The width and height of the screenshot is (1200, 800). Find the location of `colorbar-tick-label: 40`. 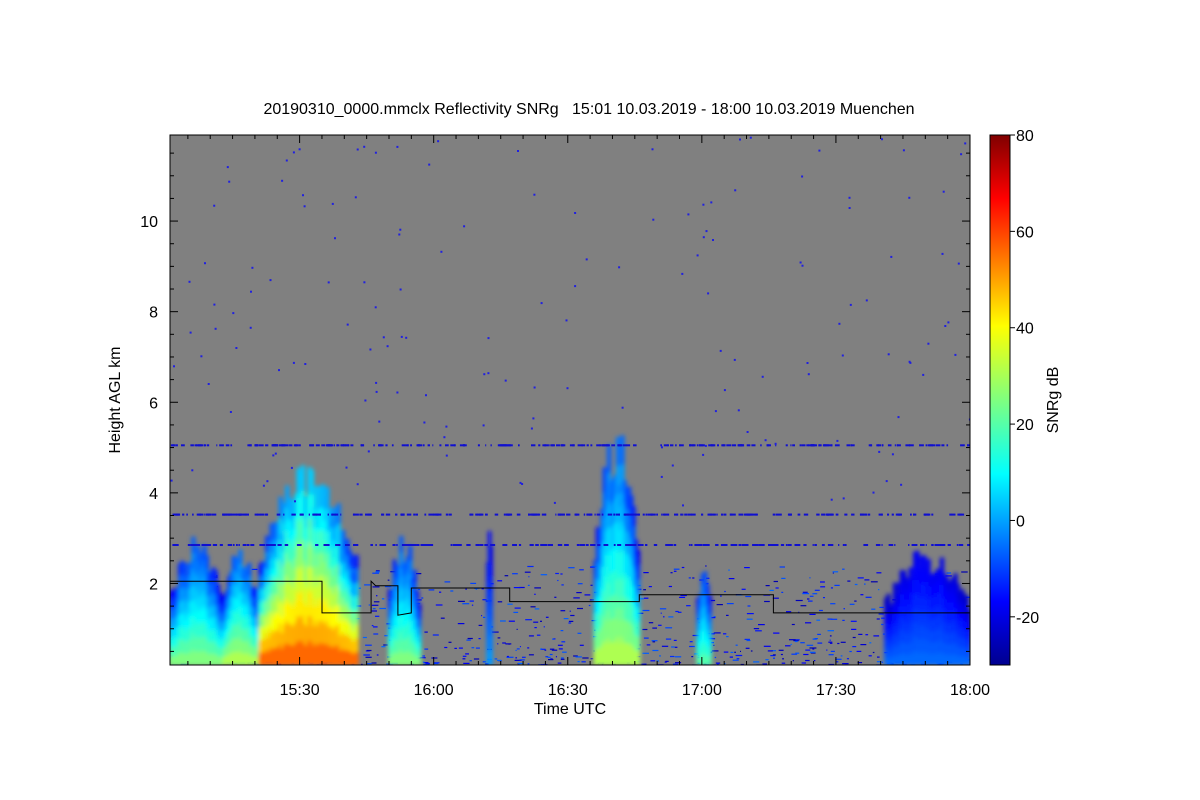

colorbar-tick-label: 40 is located at coordinates (1025, 329).